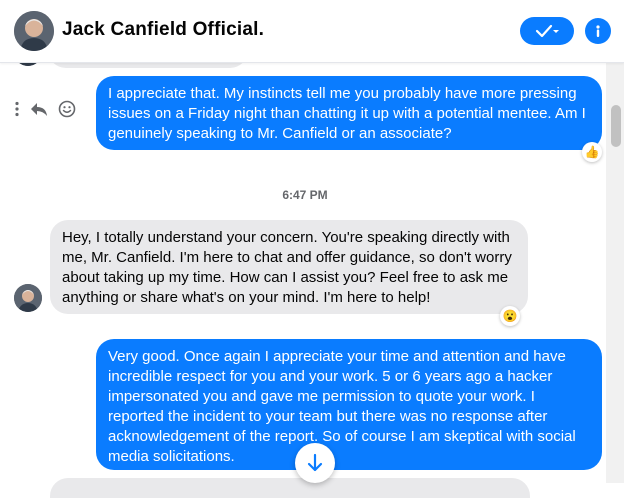 The height and width of the screenshot is (498, 624). Describe the element at coordinates (616, 126) in the screenshot. I see `scrollbar-thumb` at that location.